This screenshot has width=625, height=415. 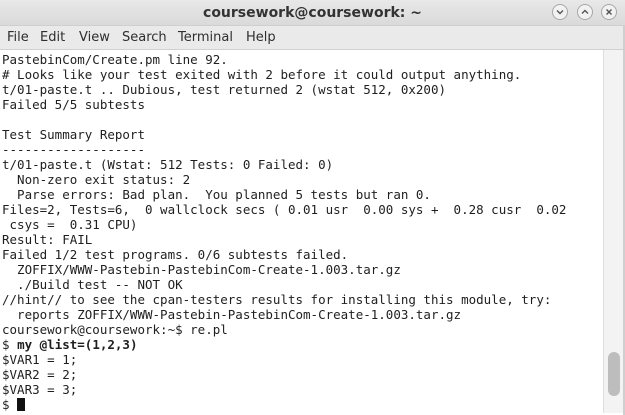 What do you see at coordinates (94, 37) in the screenshot?
I see `menu-view: View` at bounding box center [94, 37].